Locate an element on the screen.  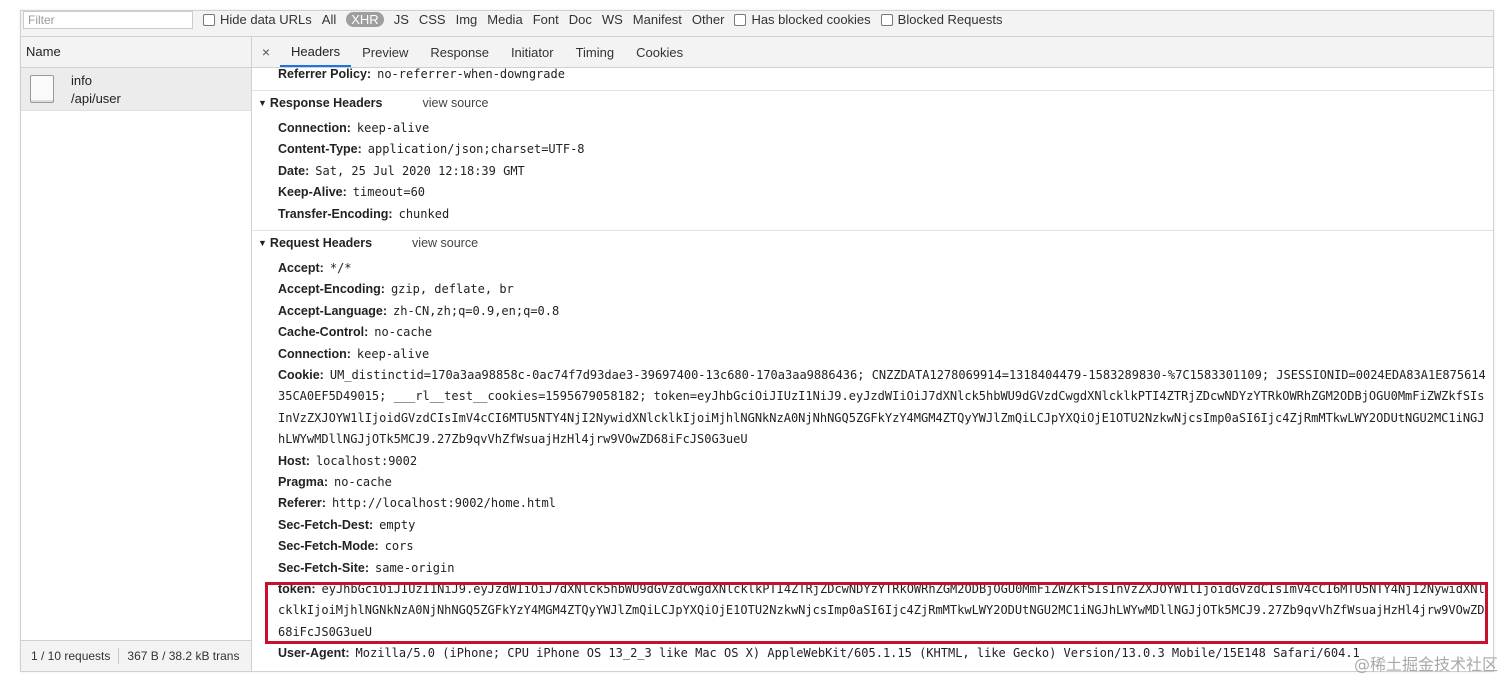
request-headers-title: ▼ Request Headers view source is located at coordinates (368, 243).